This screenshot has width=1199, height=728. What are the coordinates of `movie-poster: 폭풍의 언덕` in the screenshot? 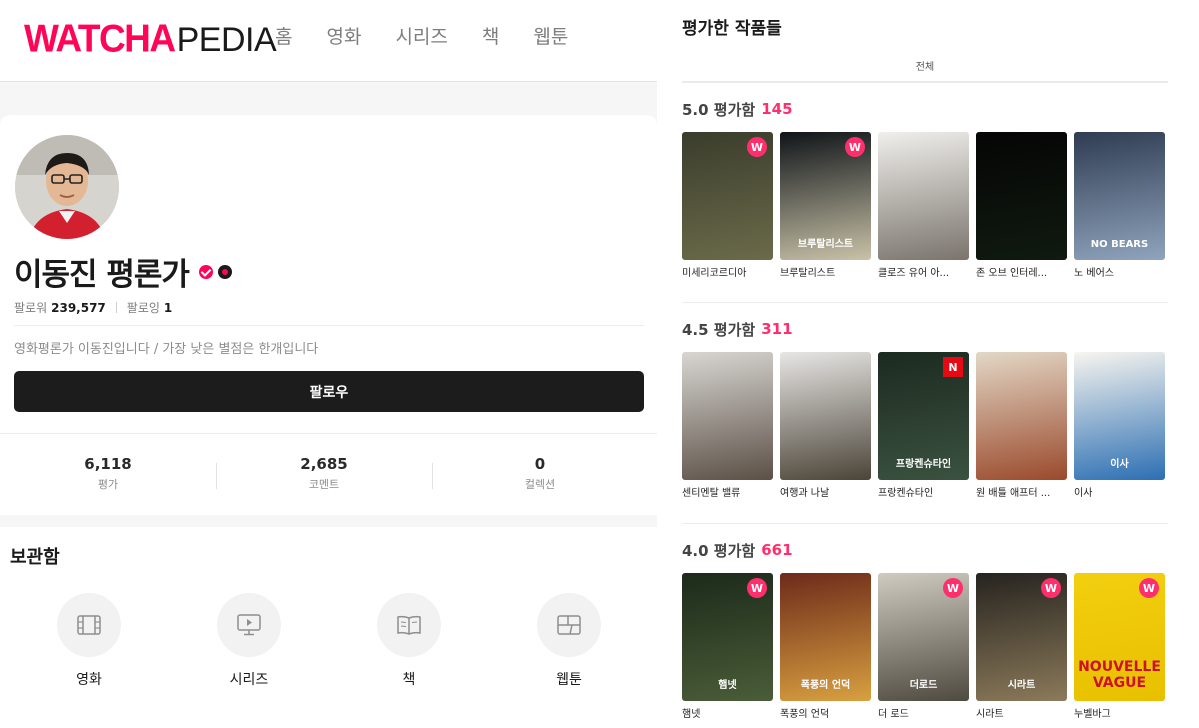 It's located at (825, 637).